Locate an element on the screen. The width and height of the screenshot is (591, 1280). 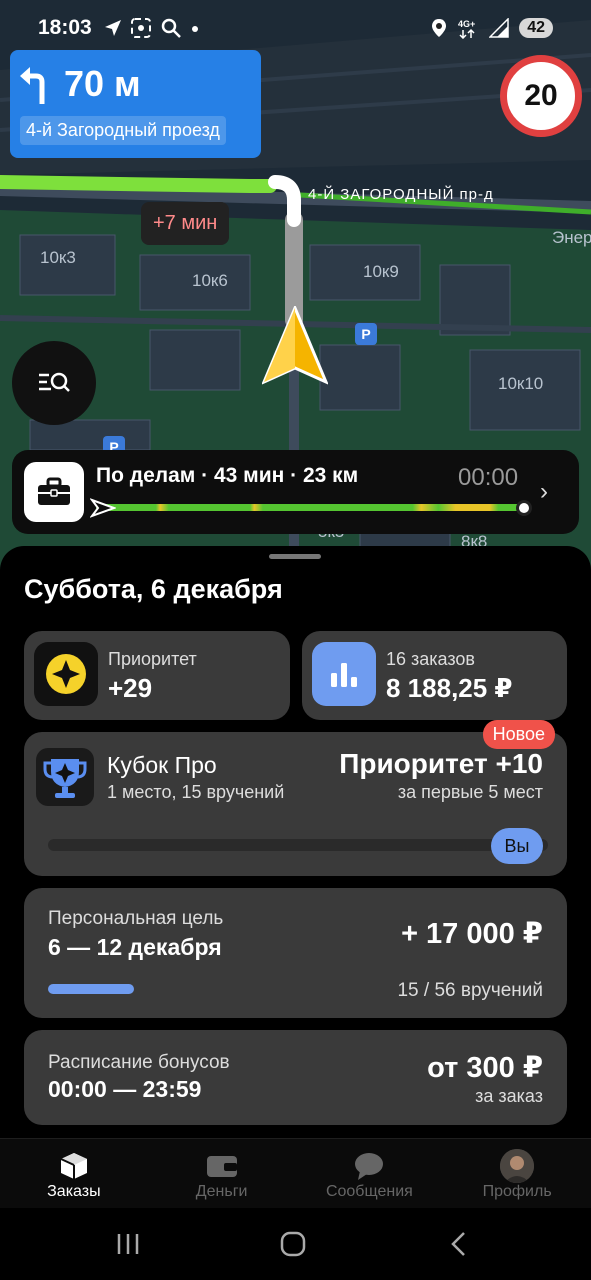
nav-money-label: Деньги is located at coordinates (221, 1191).